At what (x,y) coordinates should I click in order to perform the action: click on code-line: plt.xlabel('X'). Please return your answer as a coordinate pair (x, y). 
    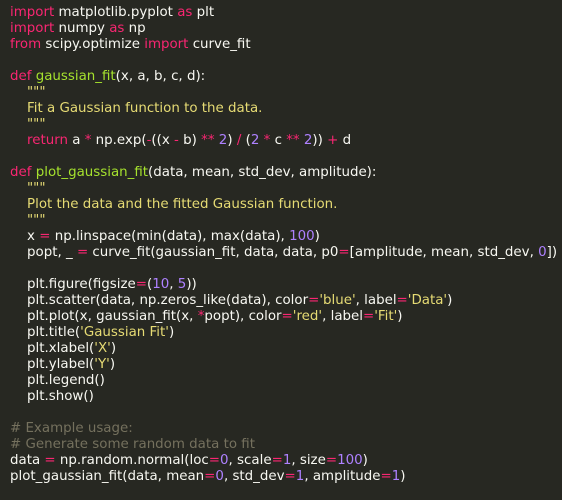
    Looking at the image, I should click on (286, 349).